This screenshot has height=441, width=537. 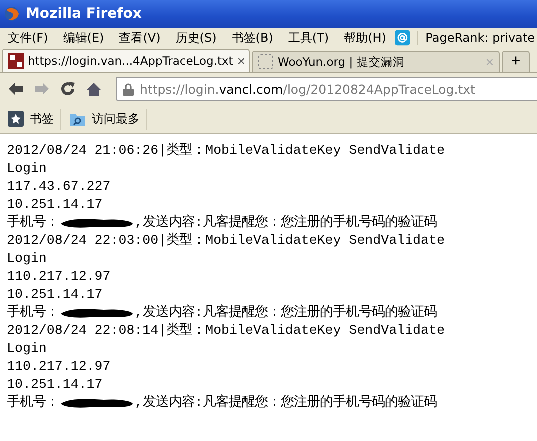 I want to click on menu-item: 帮助(H), so click(x=367, y=38).